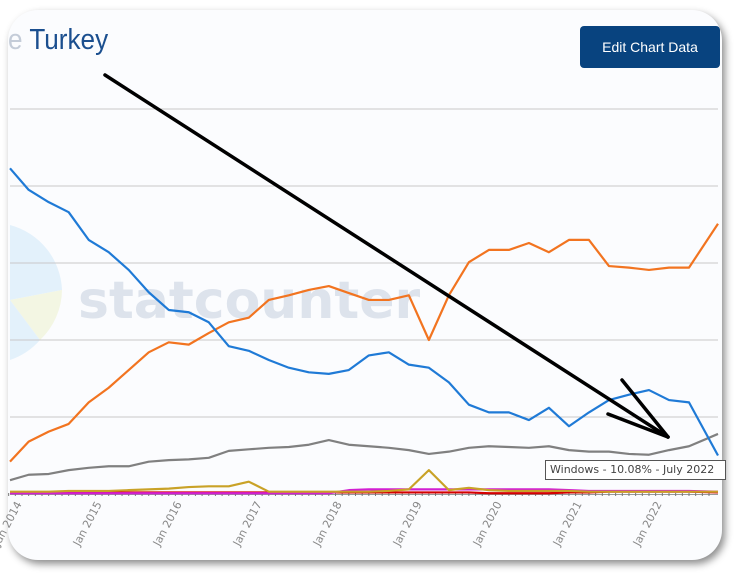 This screenshot has width=738, height=577. What do you see at coordinates (87, 524) in the screenshot?
I see `x-tick-label: Jan 2015` at bounding box center [87, 524].